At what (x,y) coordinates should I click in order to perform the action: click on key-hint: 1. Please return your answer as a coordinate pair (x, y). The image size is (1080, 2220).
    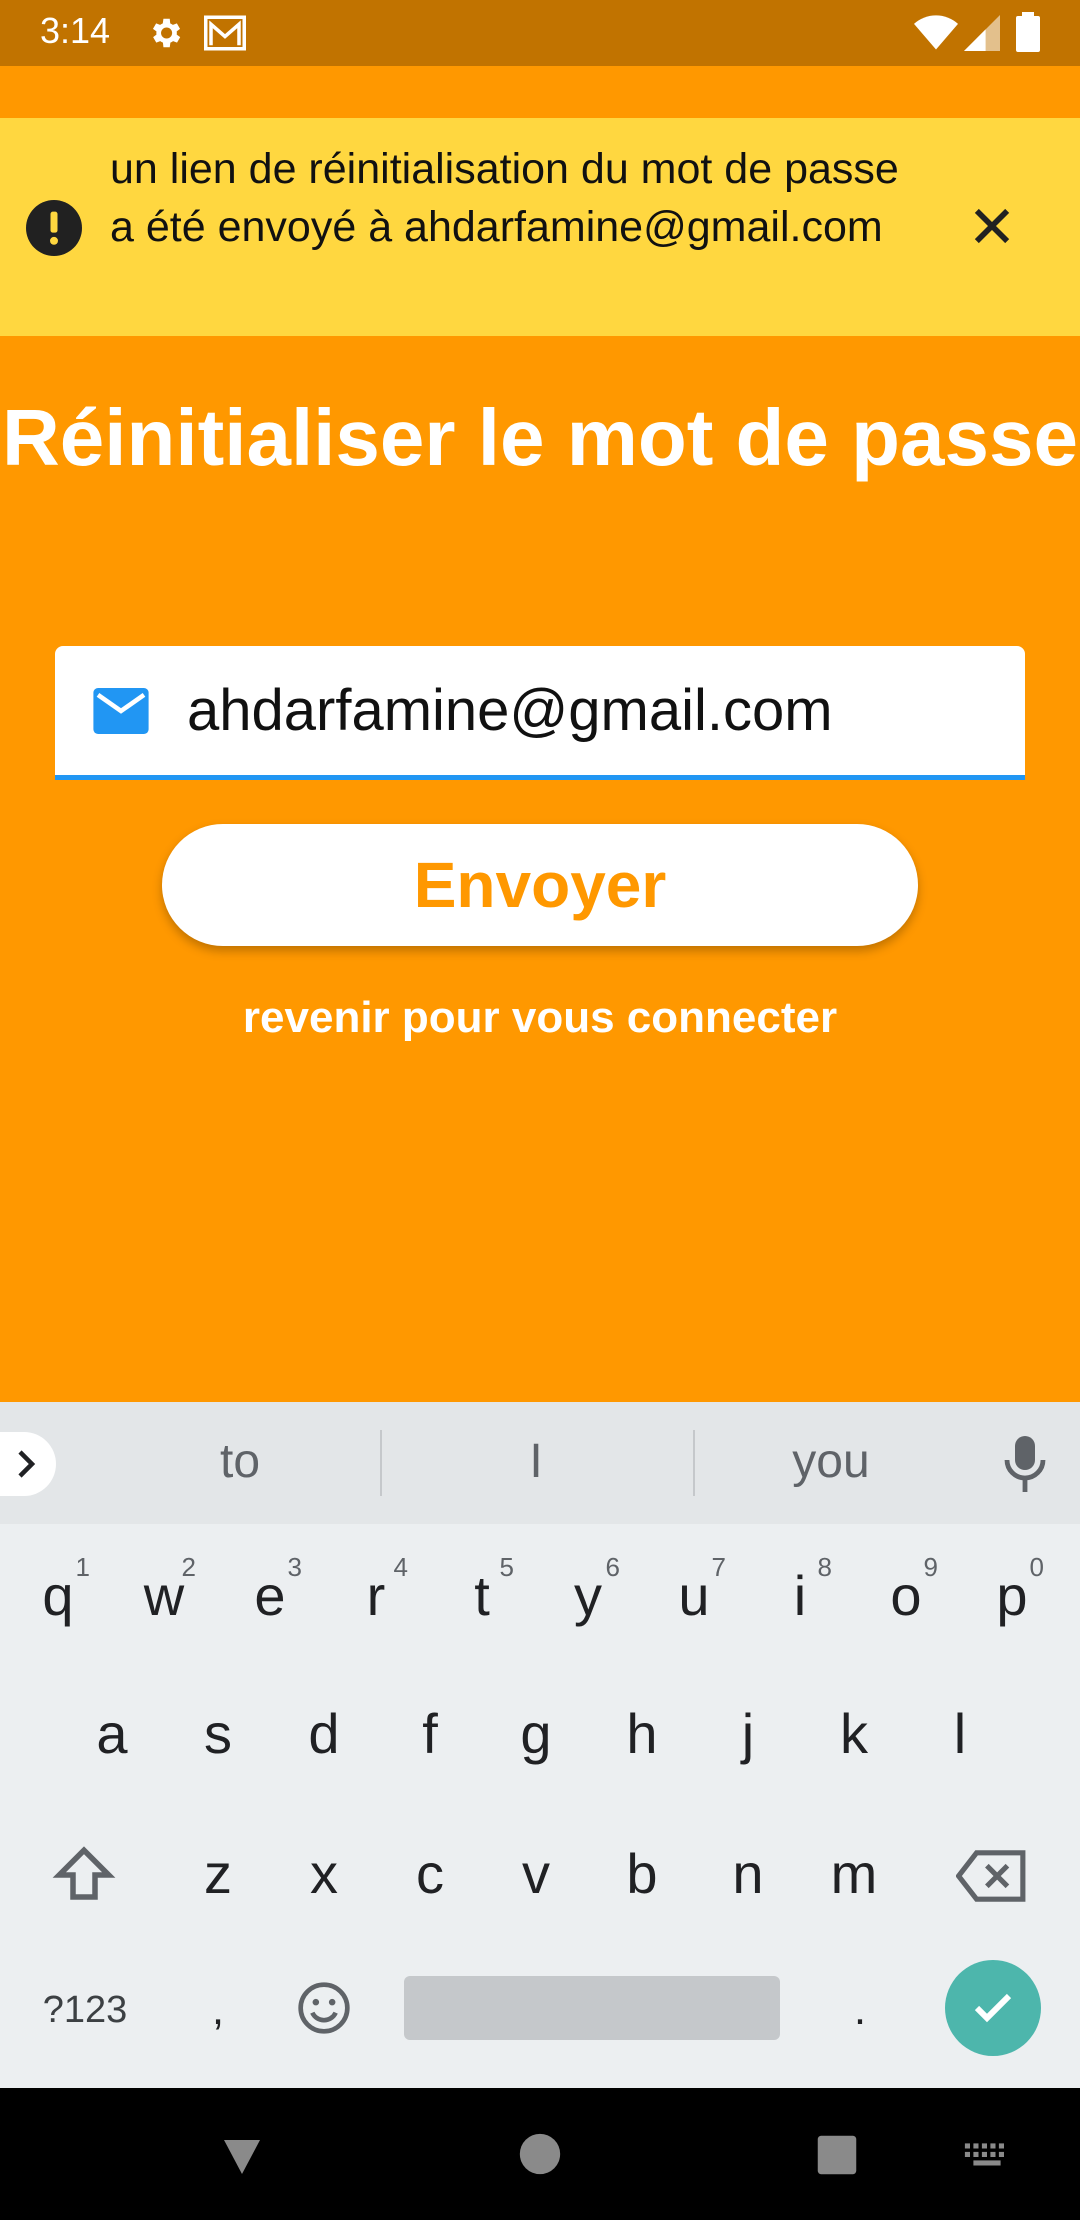
    Looking at the image, I should click on (82, 1567).